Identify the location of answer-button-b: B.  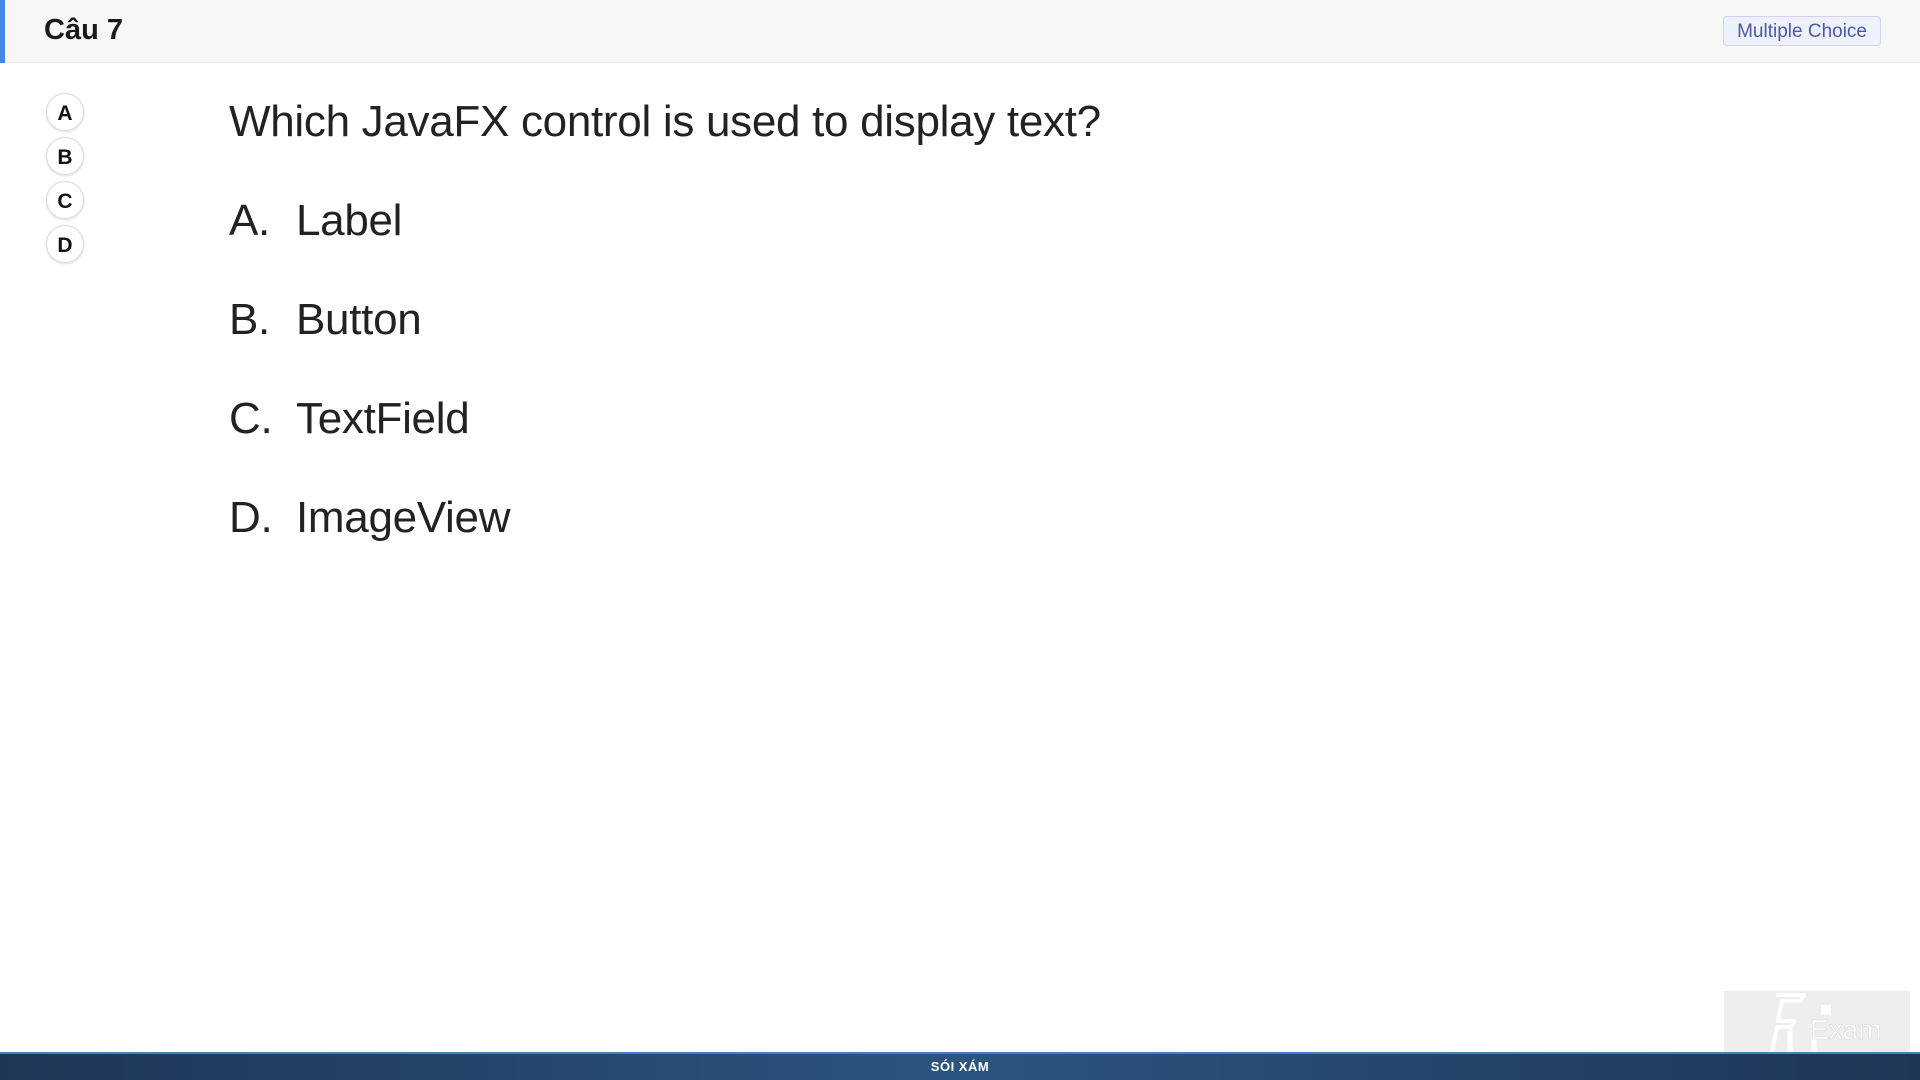
(65, 156).